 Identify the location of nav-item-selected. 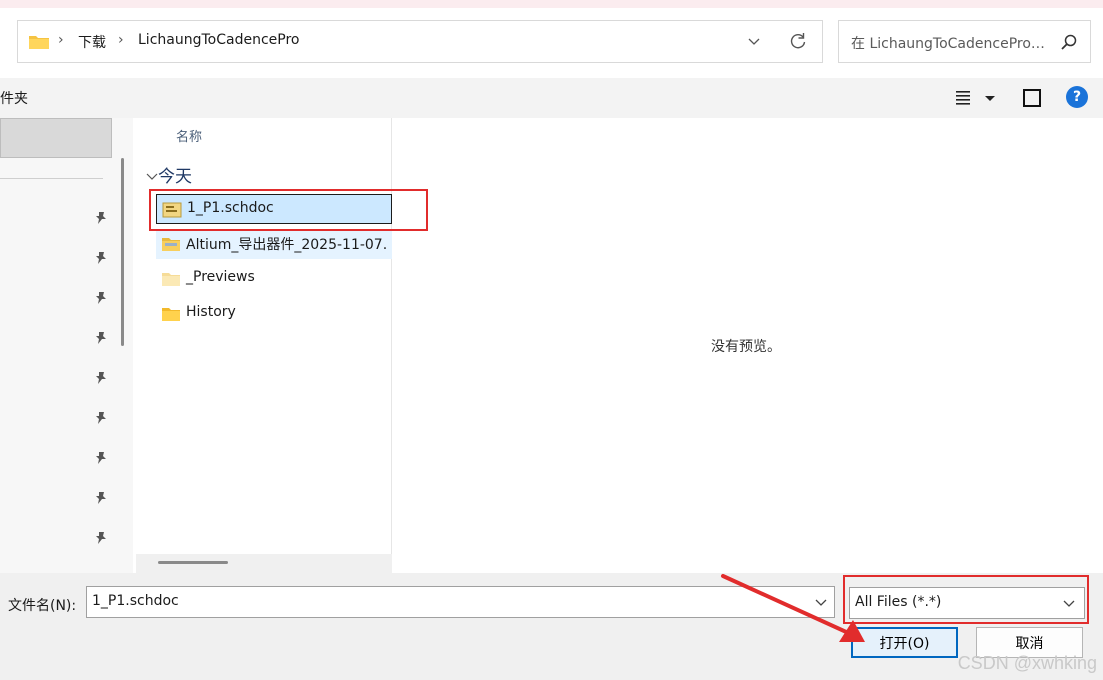
(56, 138).